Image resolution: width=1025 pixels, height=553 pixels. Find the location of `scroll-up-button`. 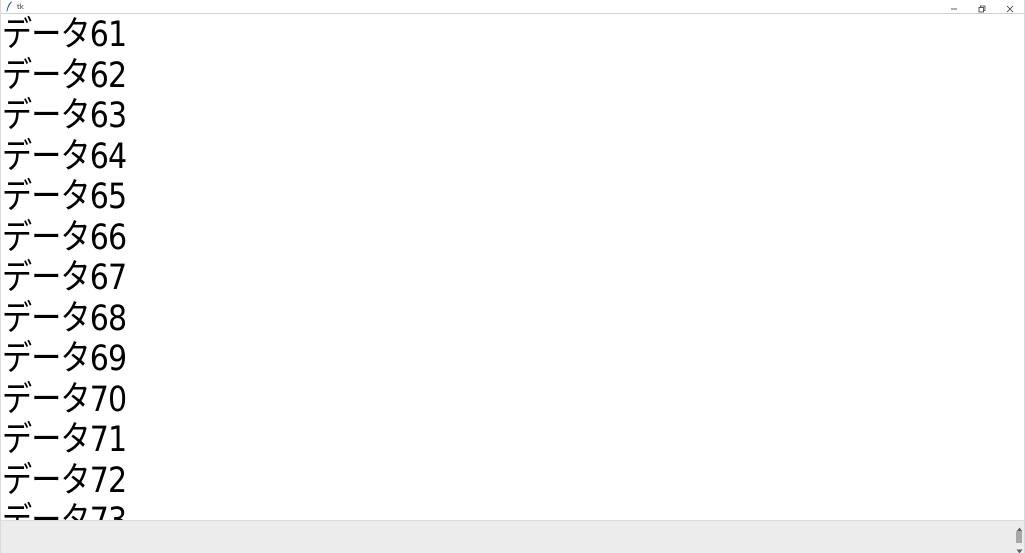

scroll-up-button is located at coordinates (1019, 527).